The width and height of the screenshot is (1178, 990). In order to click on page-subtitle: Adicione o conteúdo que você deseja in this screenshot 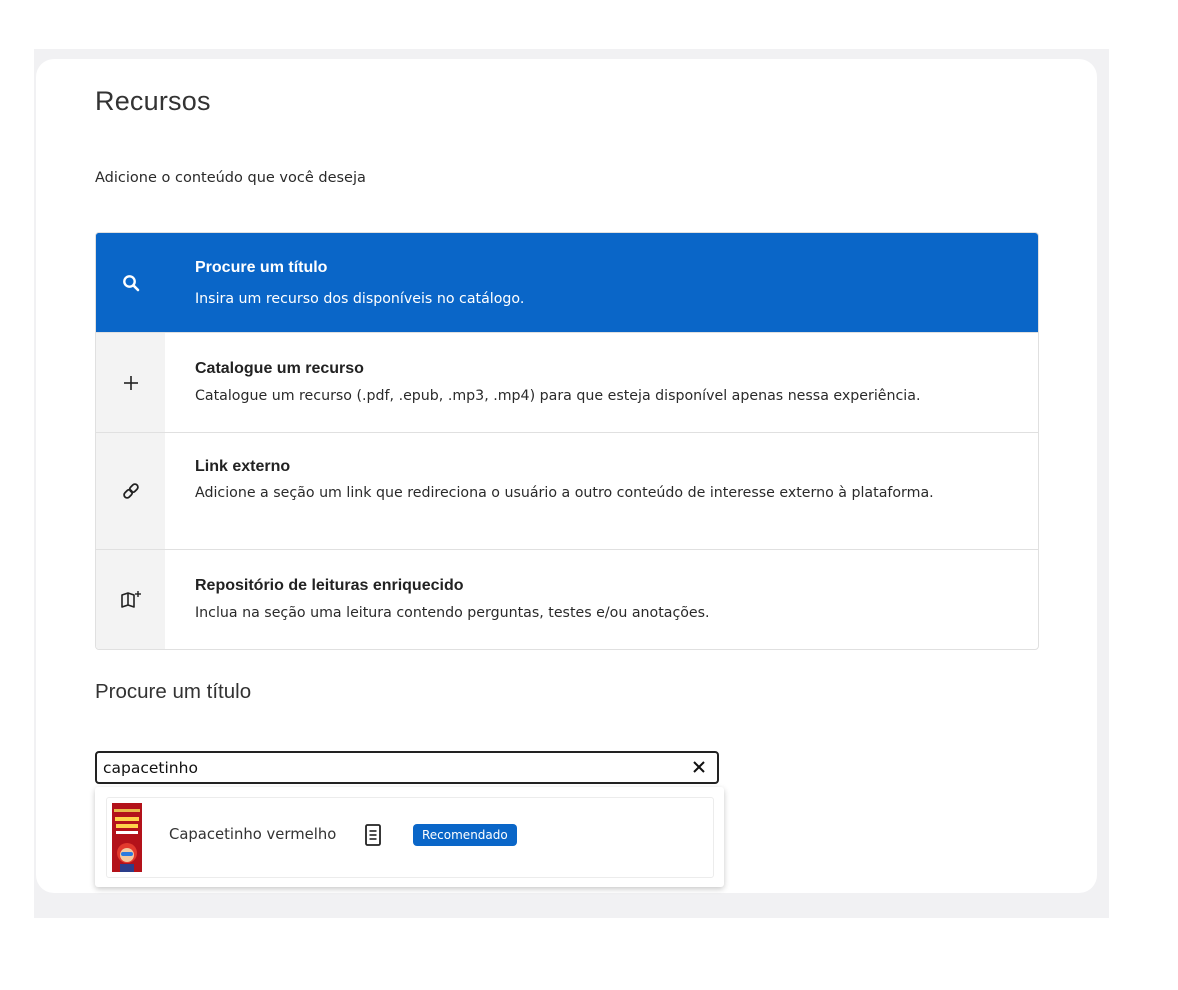, I will do `click(230, 178)`.